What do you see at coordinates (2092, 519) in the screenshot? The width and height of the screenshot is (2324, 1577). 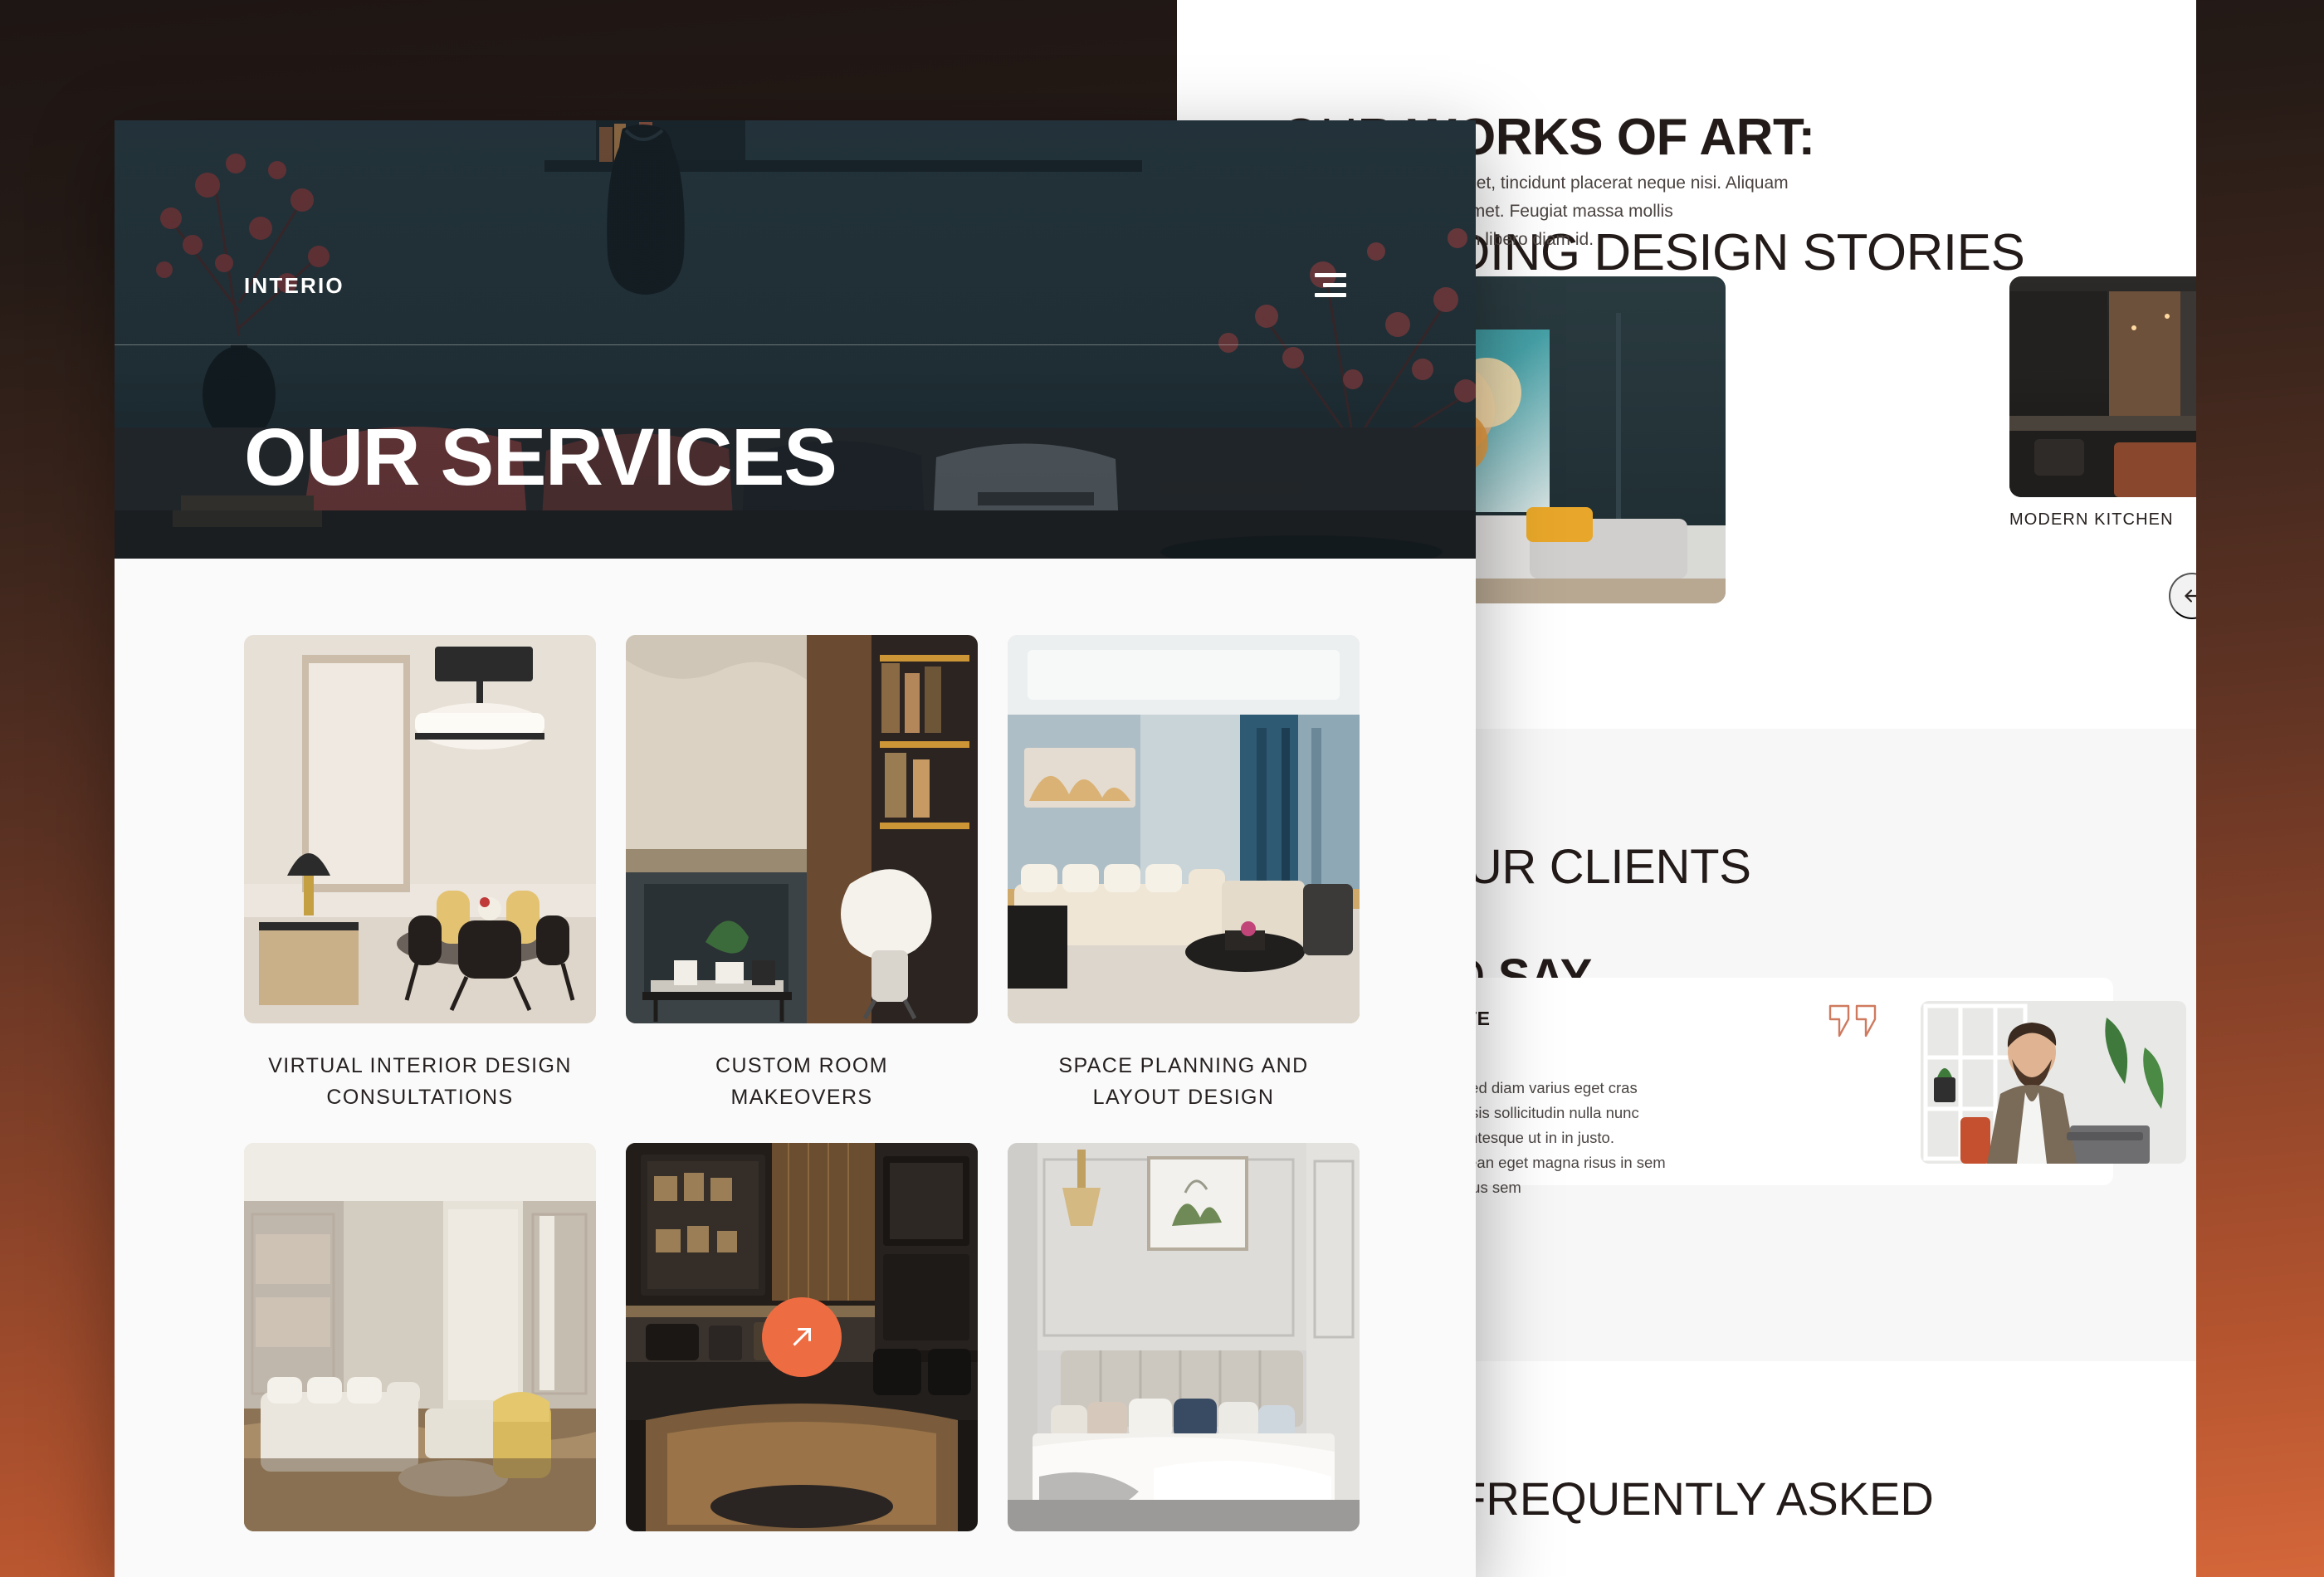 I see `portfolio-card-label-modern-kitchen: MODERN KITCHEN` at bounding box center [2092, 519].